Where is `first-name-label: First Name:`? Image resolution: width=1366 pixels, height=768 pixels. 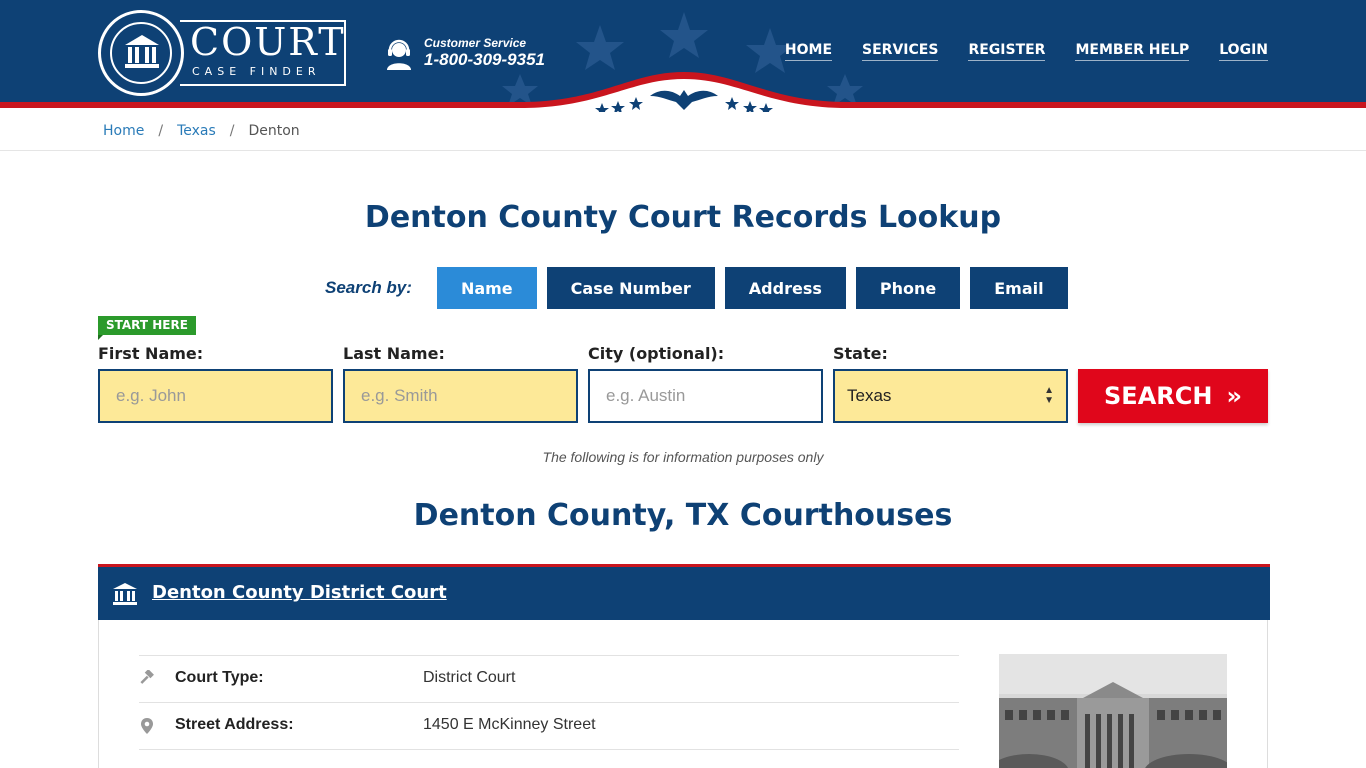 first-name-label: First Name: is located at coordinates (151, 353).